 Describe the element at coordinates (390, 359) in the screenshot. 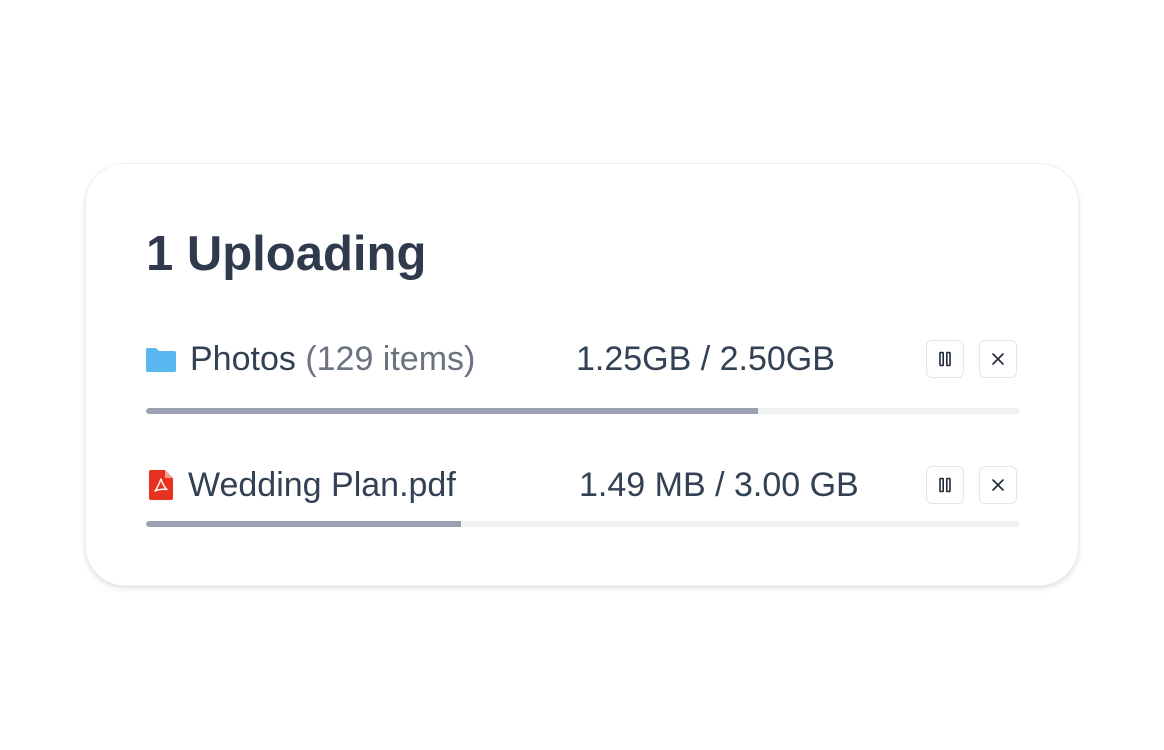

I see `upload-item-count: (129 items)` at that location.